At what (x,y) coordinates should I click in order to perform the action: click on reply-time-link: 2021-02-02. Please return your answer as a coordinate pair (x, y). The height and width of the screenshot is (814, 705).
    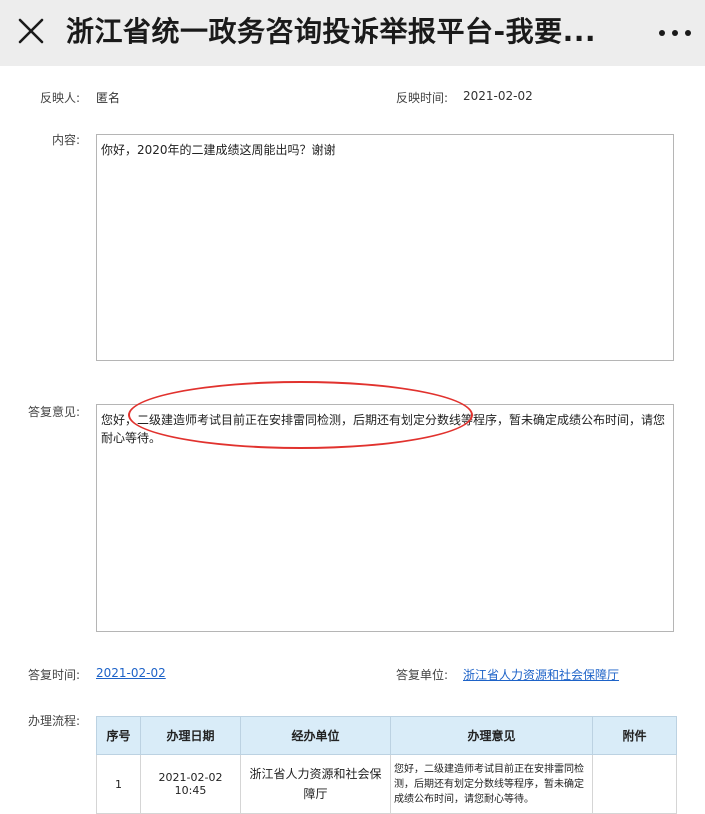
    Looking at the image, I should click on (131, 673).